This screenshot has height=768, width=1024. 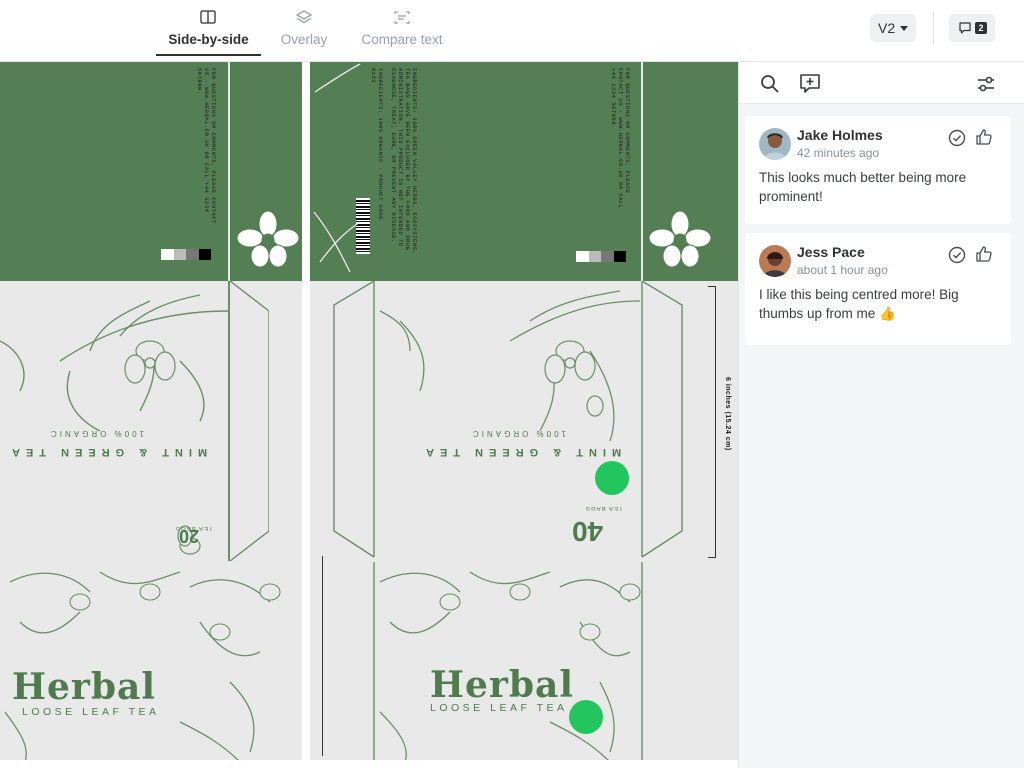 I want to click on tab-label: Side-by-side, so click(x=208, y=39).